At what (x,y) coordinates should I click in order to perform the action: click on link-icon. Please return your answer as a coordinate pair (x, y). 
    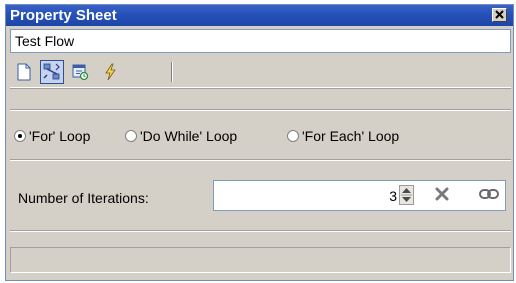
    Looking at the image, I should click on (489, 194).